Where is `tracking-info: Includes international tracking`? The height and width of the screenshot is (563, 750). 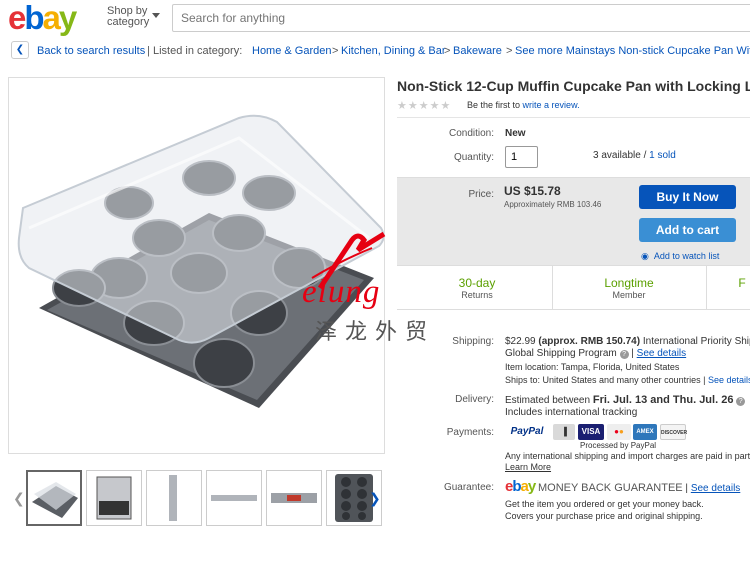 tracking-info: Includes international tracking is located at coordinates (571, 412).